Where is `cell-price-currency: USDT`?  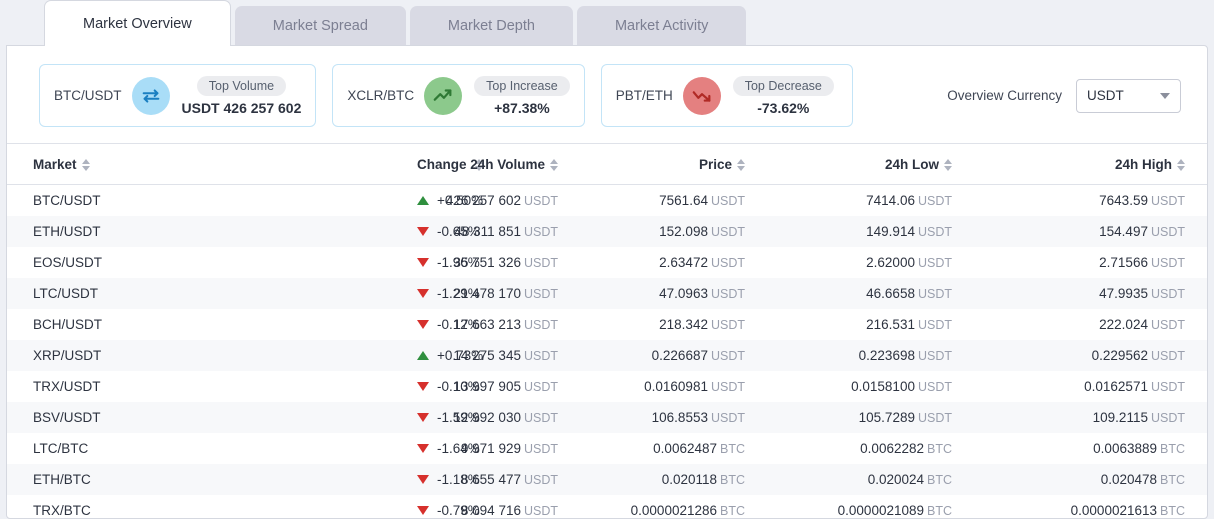 cell-price-currency: USDT is located at coordinates (727, 201).